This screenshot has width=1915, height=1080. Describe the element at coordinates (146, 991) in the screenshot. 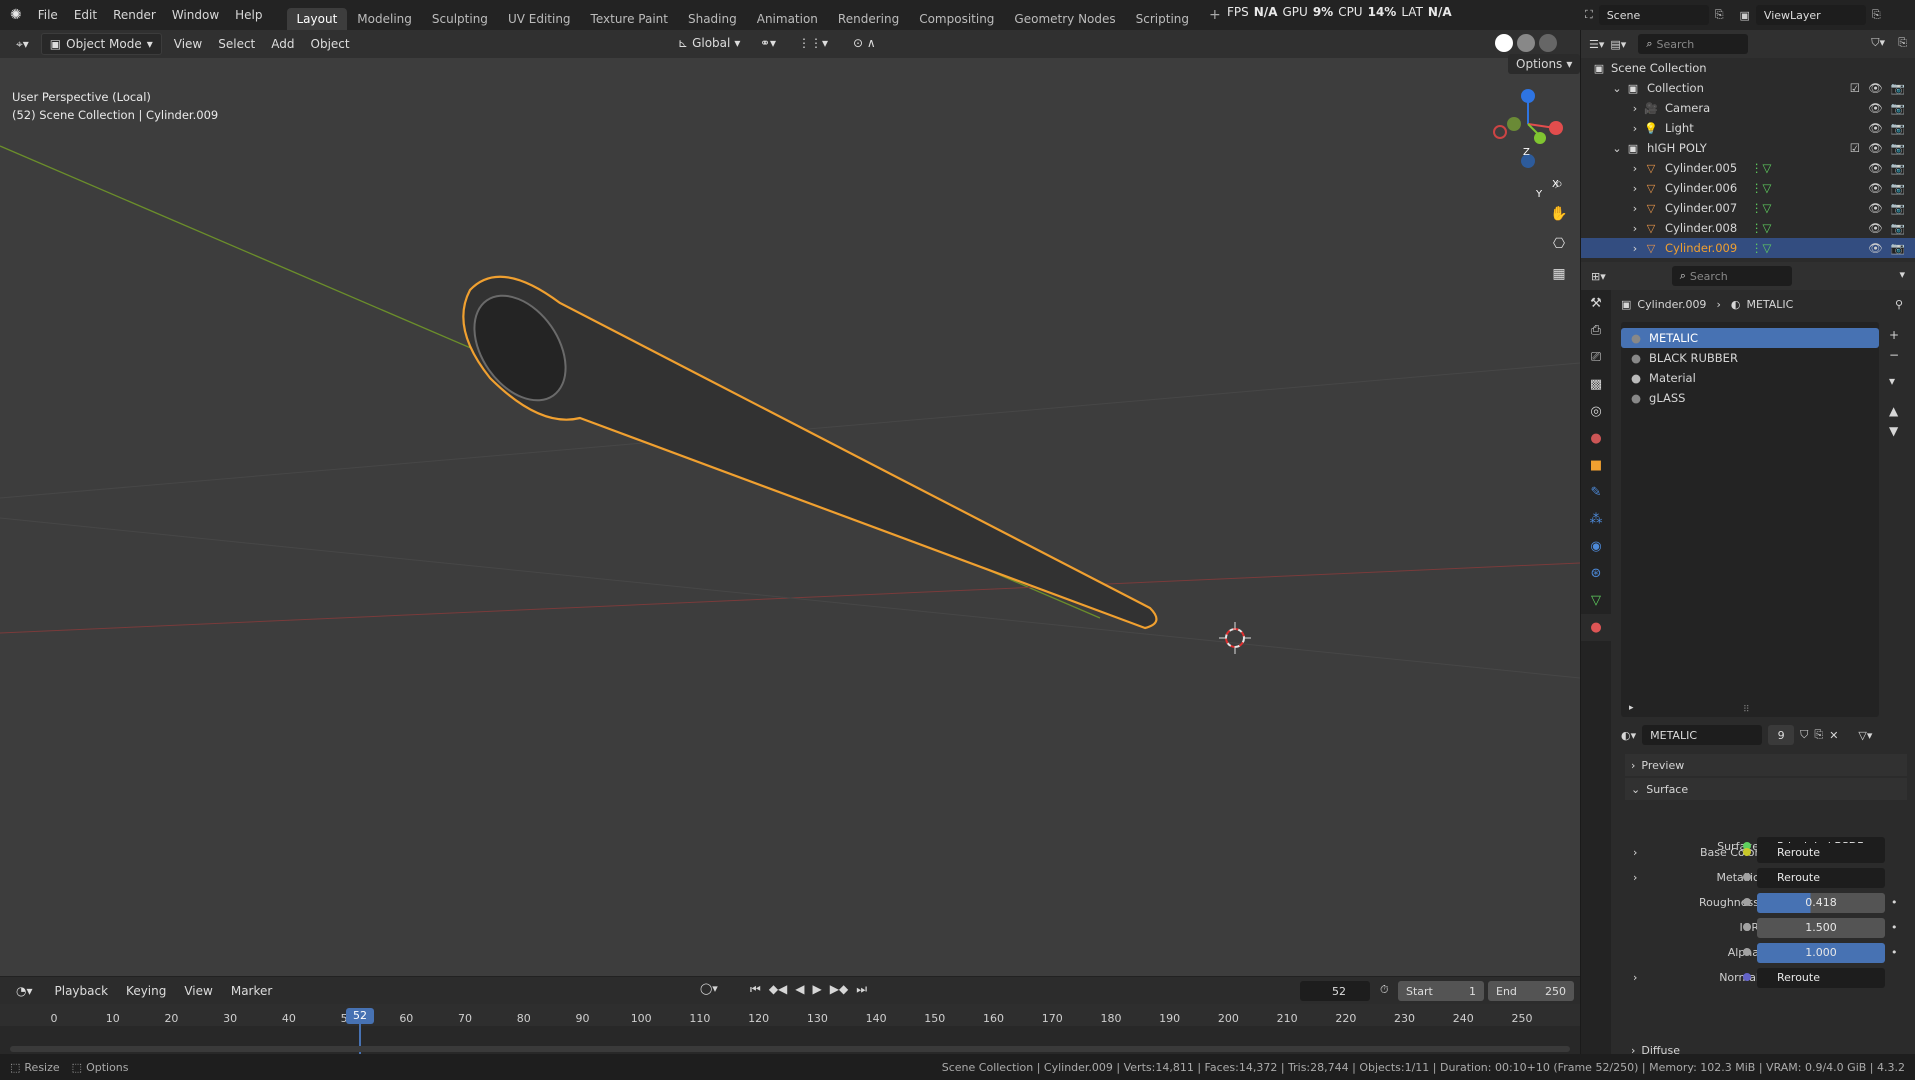

I see `timeline-menu-keying: Keying` at that location.